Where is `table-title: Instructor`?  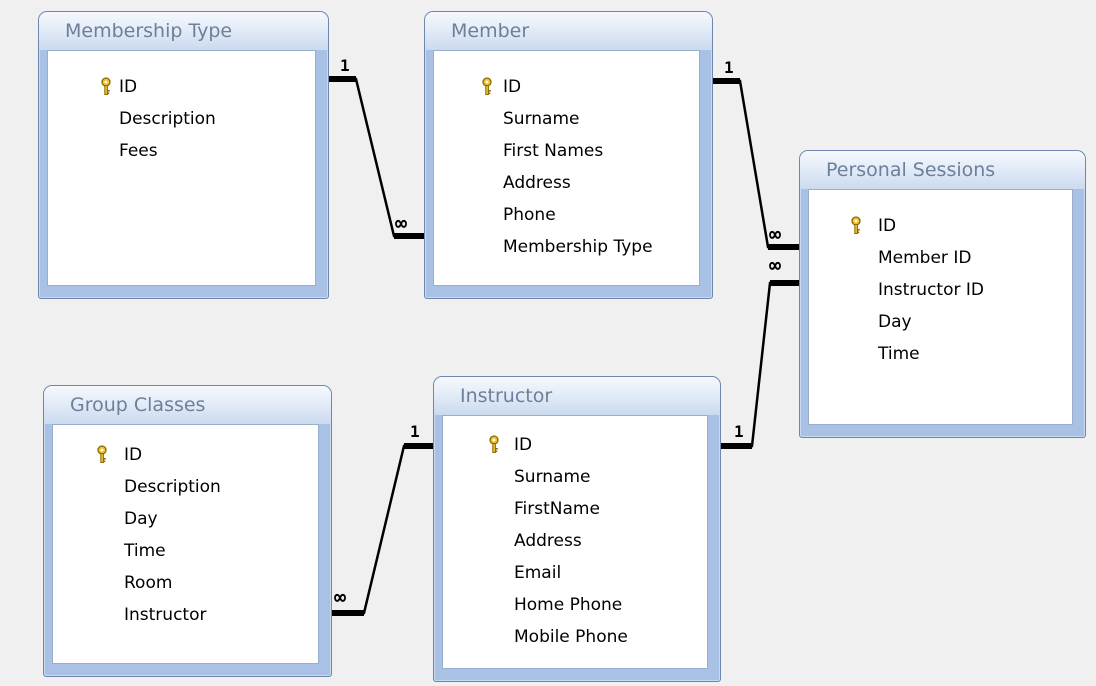 table-title: Instructor is located at coordinates (577, 396).